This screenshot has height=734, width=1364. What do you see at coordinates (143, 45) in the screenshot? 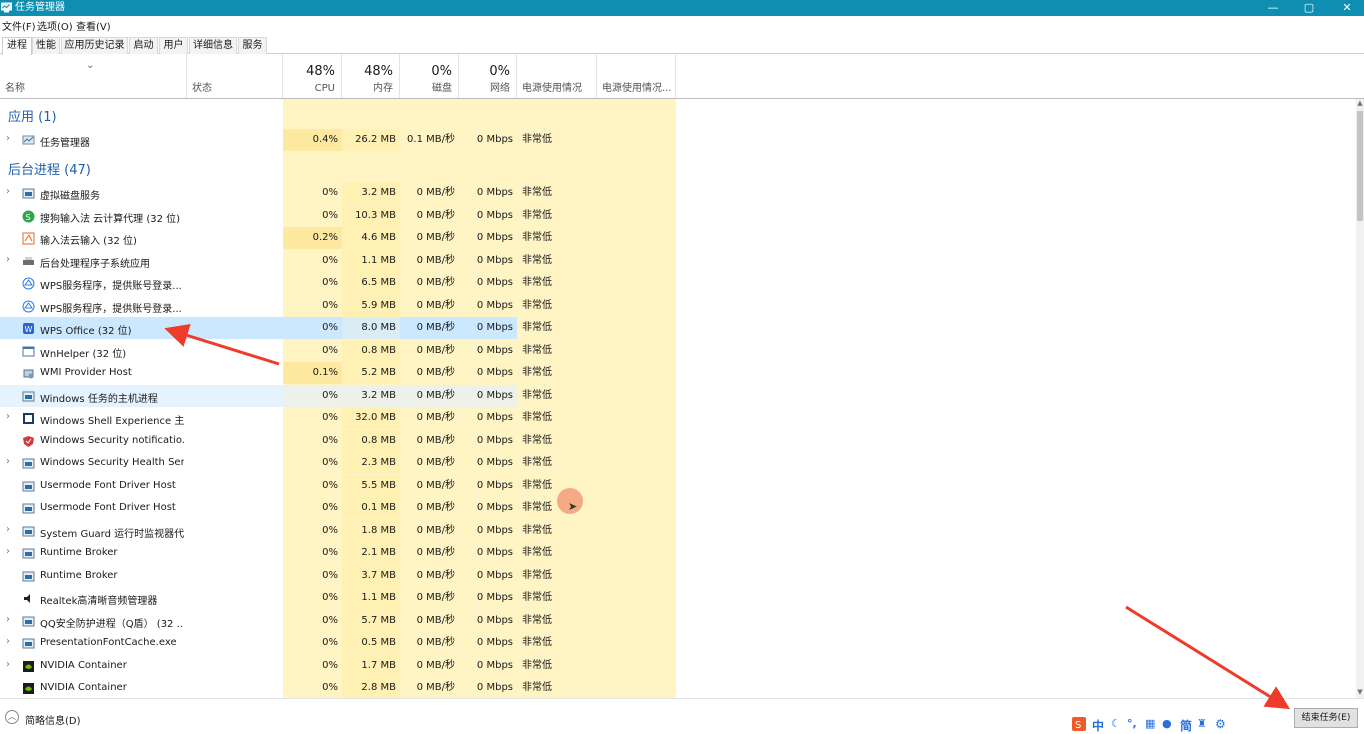
I see `tab-startup: 启动` at bounding box center [143, 45].